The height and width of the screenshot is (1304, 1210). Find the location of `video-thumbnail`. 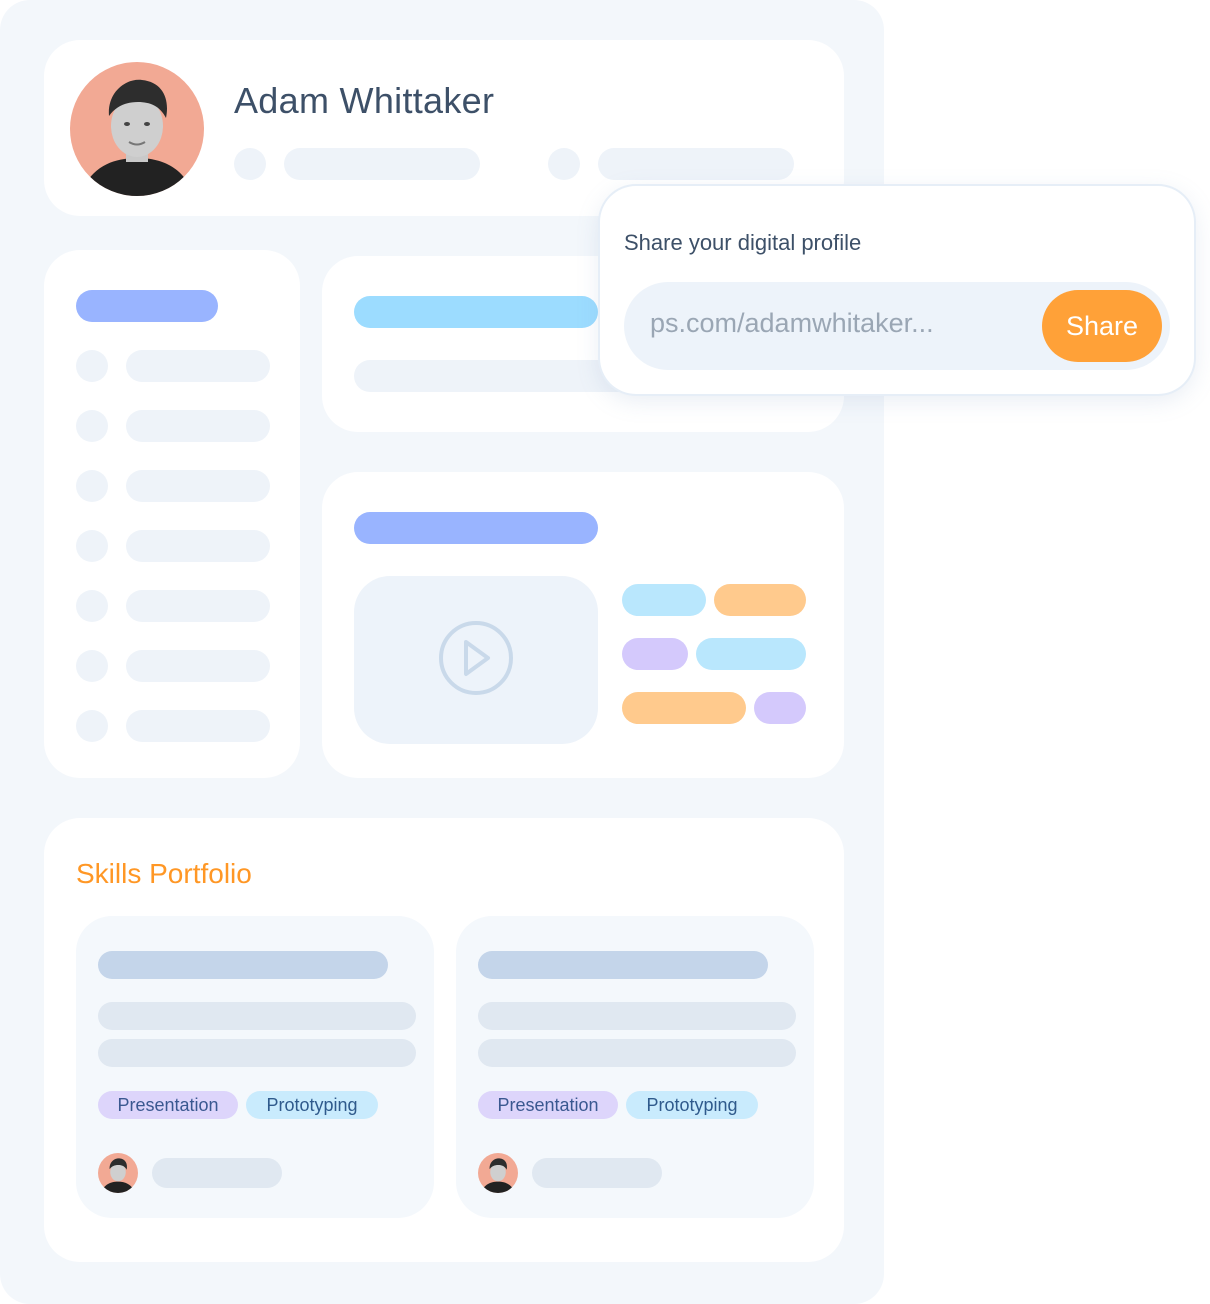

video-thumbnail is located at coordinates (476, 660).